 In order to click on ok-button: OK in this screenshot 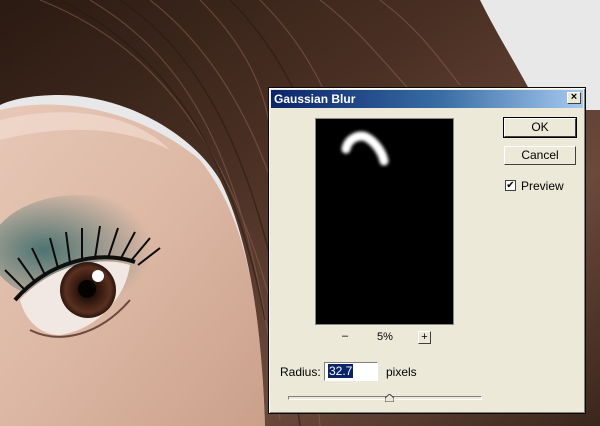, I will do `click(540, 127)`.